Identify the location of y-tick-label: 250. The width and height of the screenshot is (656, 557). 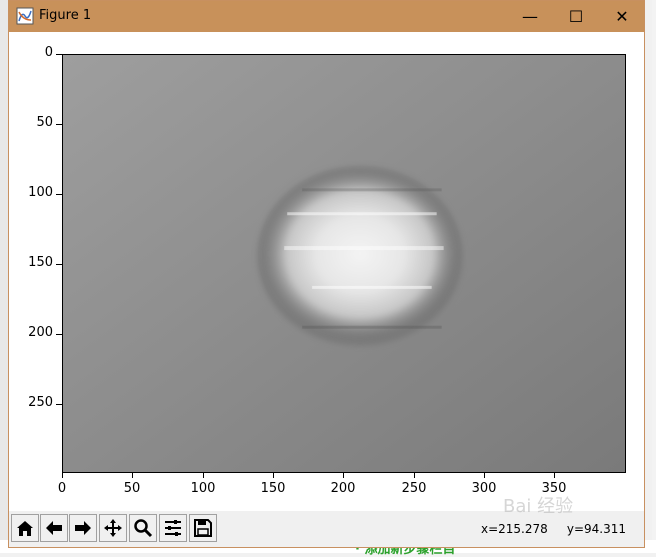
(40, 402).